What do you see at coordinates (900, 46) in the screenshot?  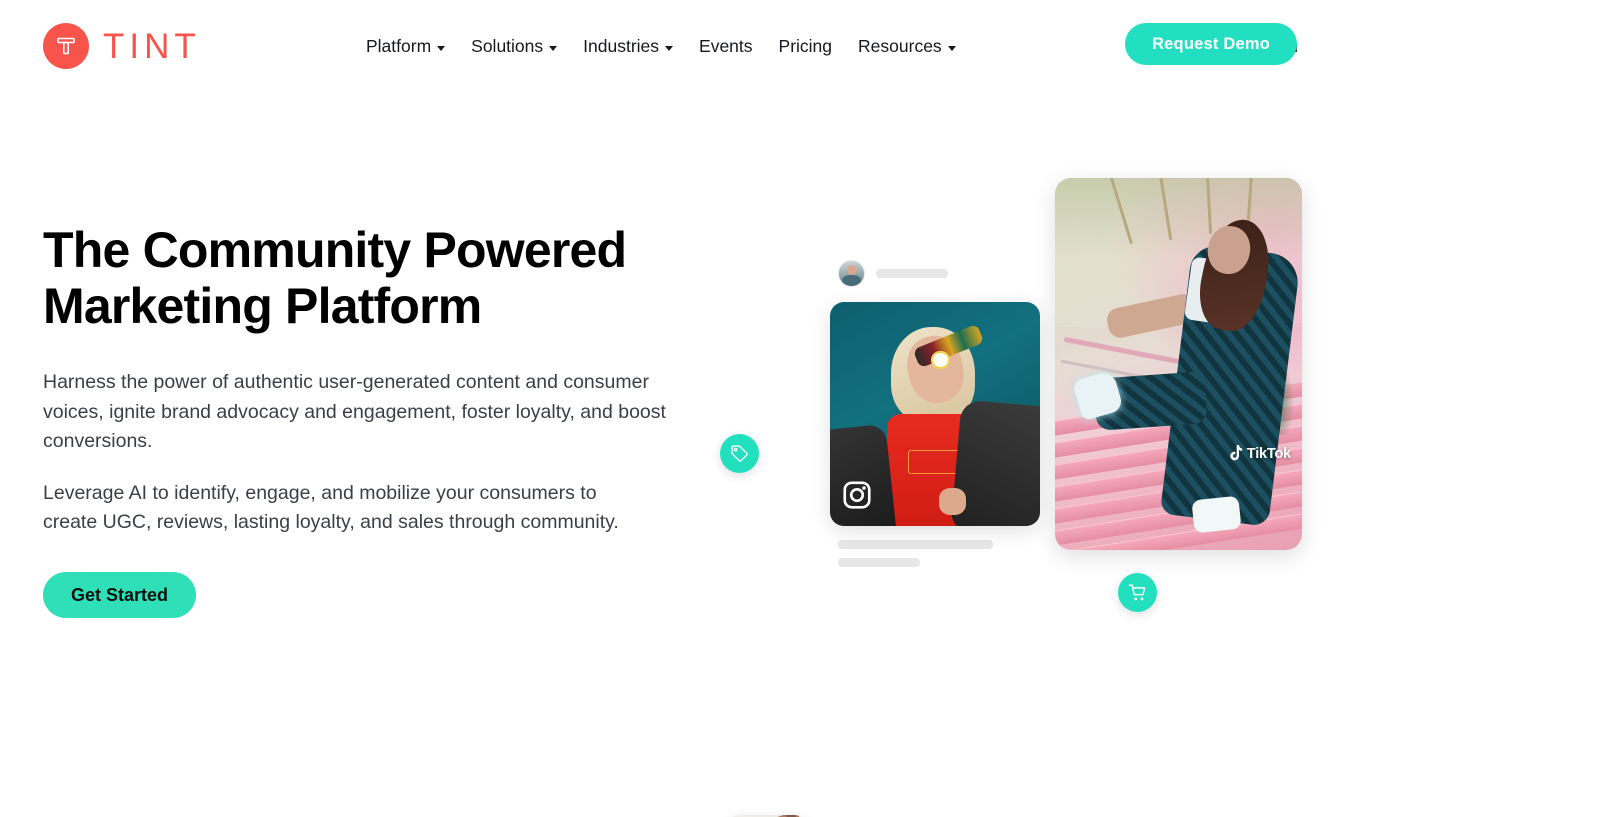 I see `nav-label: Resources` at bounding box center [900, 46].